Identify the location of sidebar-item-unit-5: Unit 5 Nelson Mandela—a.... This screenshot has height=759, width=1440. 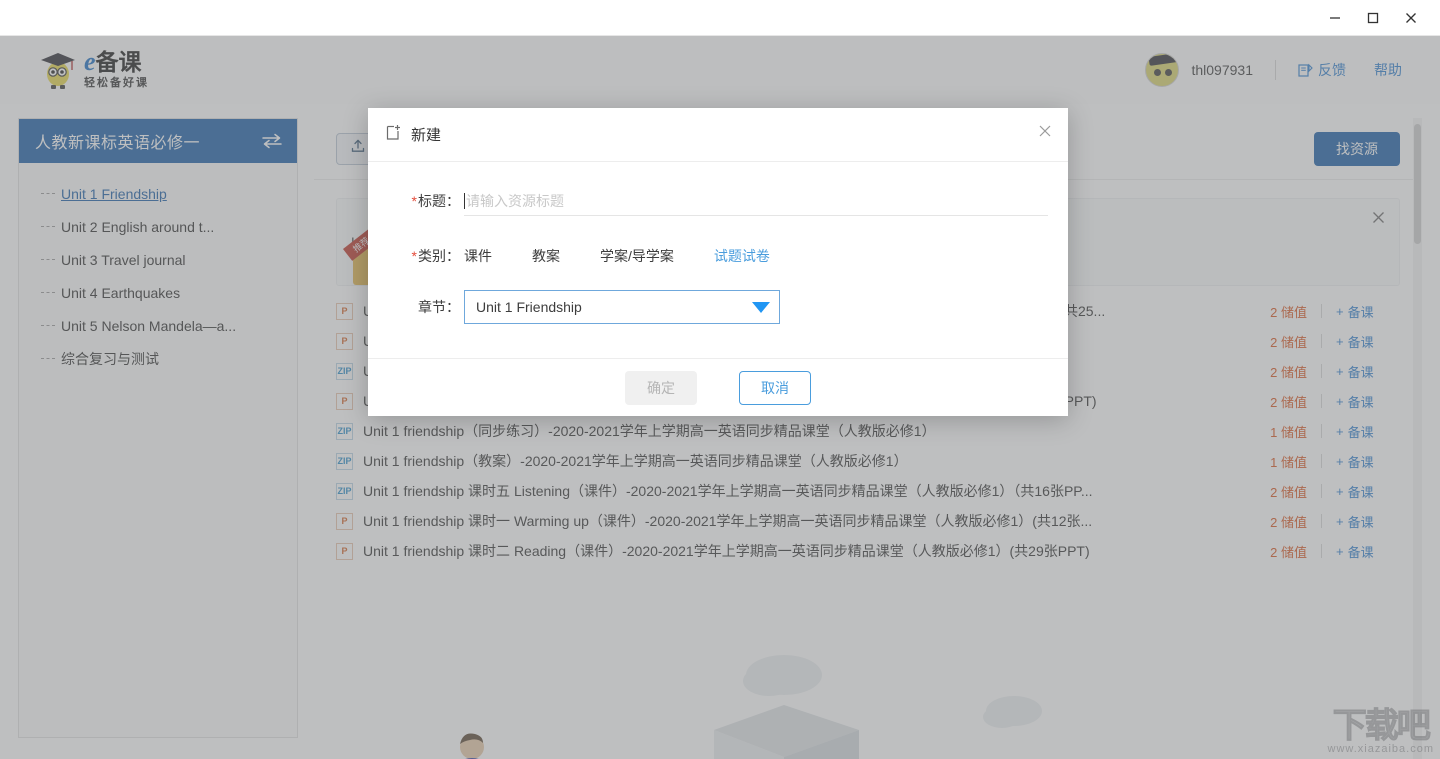
(168, 325).